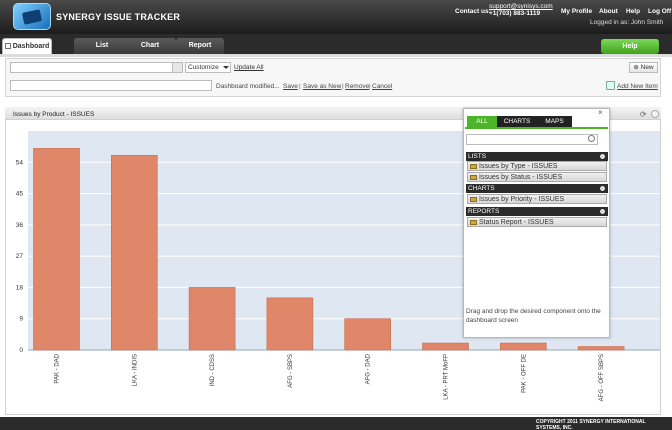  What do you see at coordinates (481, 188) in the screenshot?
I see `group-label: CHARTS` at bounding box center [481, 188].